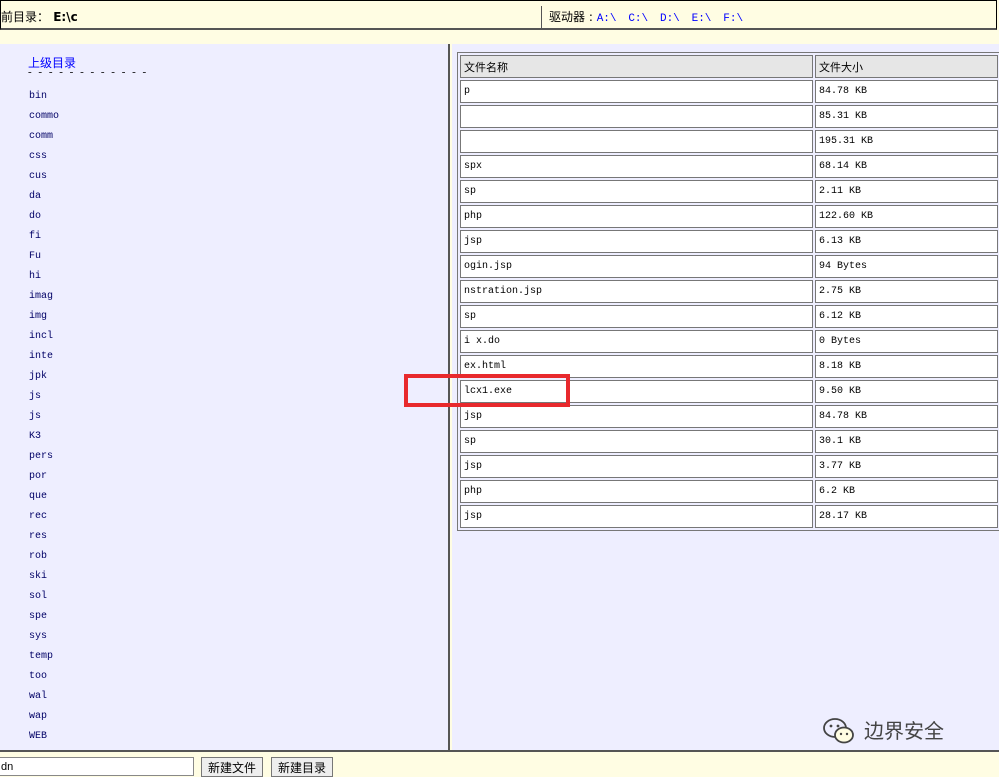 This screenshot has width=999, height=777. What do you see at coordinates (44, 397) in the screenshot?
I see `list-item: js` at bounding box center [44, 397].